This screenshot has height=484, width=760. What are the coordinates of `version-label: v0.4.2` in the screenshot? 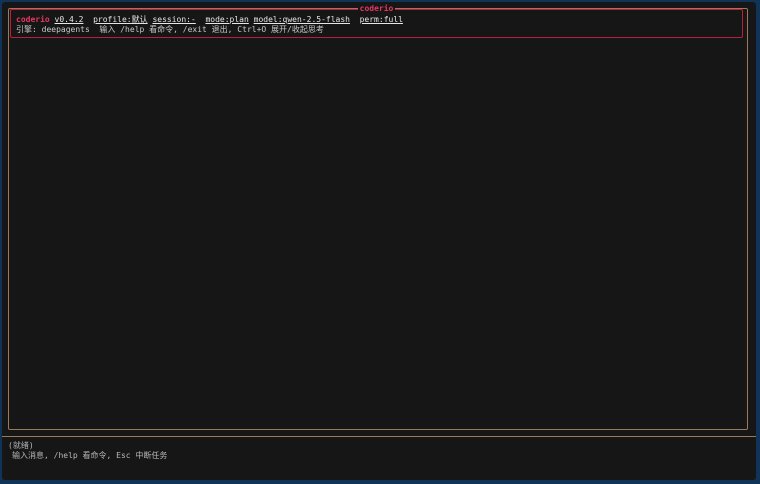 It's located at (69, 19).